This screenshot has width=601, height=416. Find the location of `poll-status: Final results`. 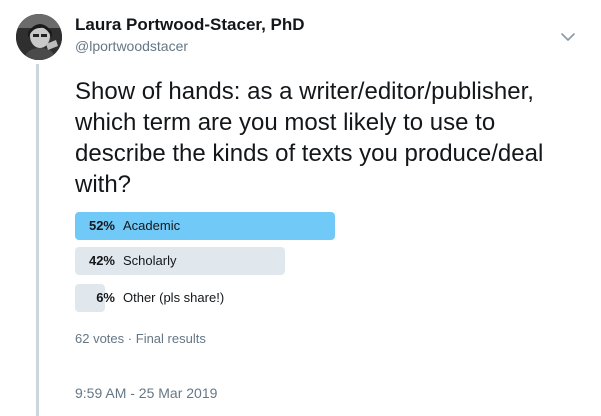

poll-status: Final results is located at coordinates (170, 338).